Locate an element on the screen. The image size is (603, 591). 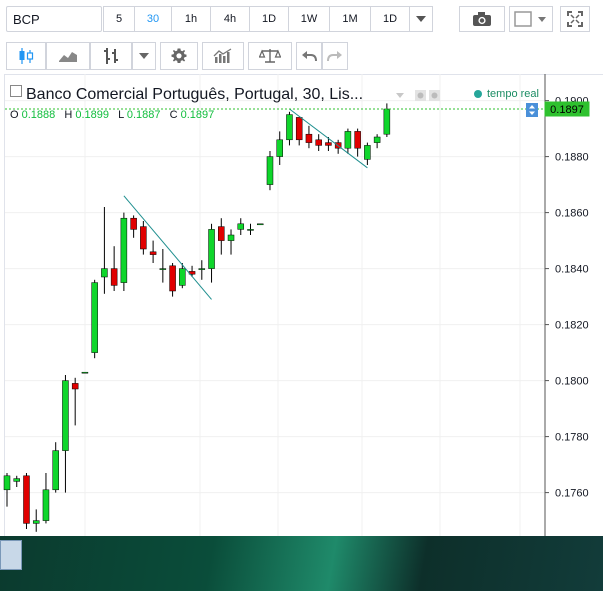
low-value: 0.1887 is located at coordinates (143, 115).